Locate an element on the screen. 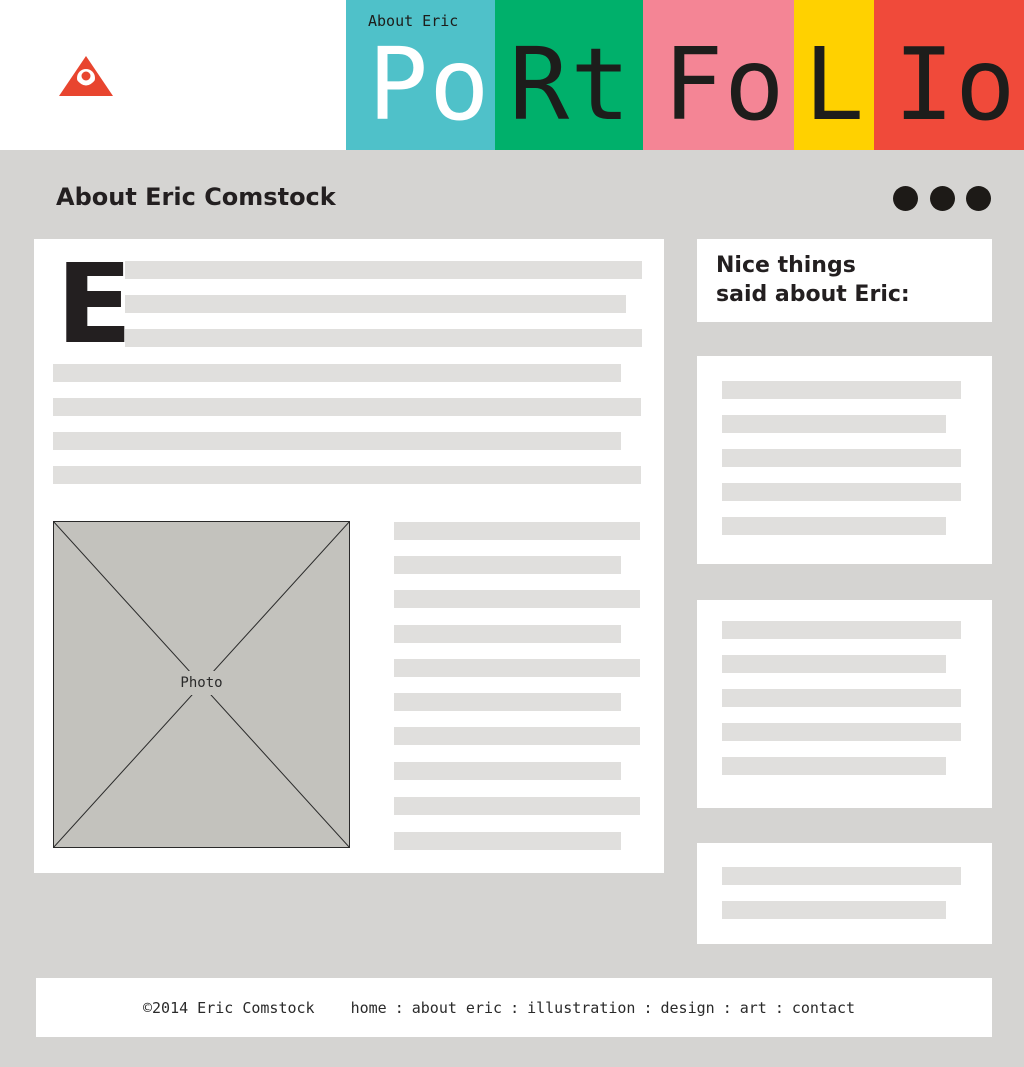 This screenshot has height=1067, width=1024. footer-link-art: art is located at coordinates (753, 1008).